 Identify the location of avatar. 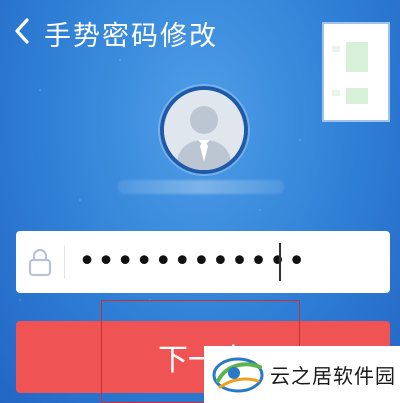
(204, 130).